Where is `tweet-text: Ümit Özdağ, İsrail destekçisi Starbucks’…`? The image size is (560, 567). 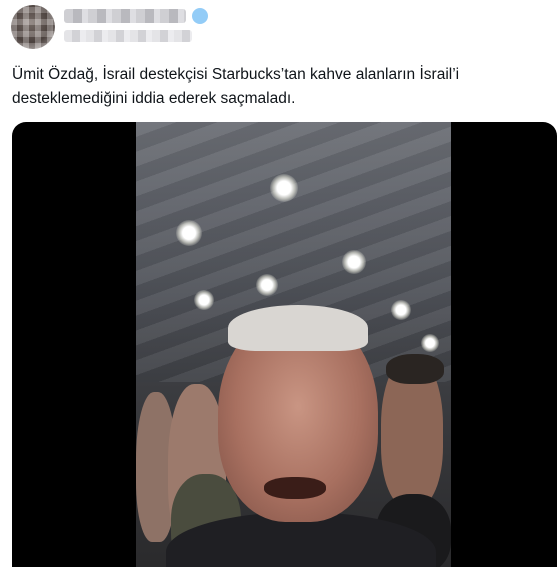 tweet-text: Ümit Özdağ, İsrail destekçisi Starbucks’… is located at coordinates (236, 86).